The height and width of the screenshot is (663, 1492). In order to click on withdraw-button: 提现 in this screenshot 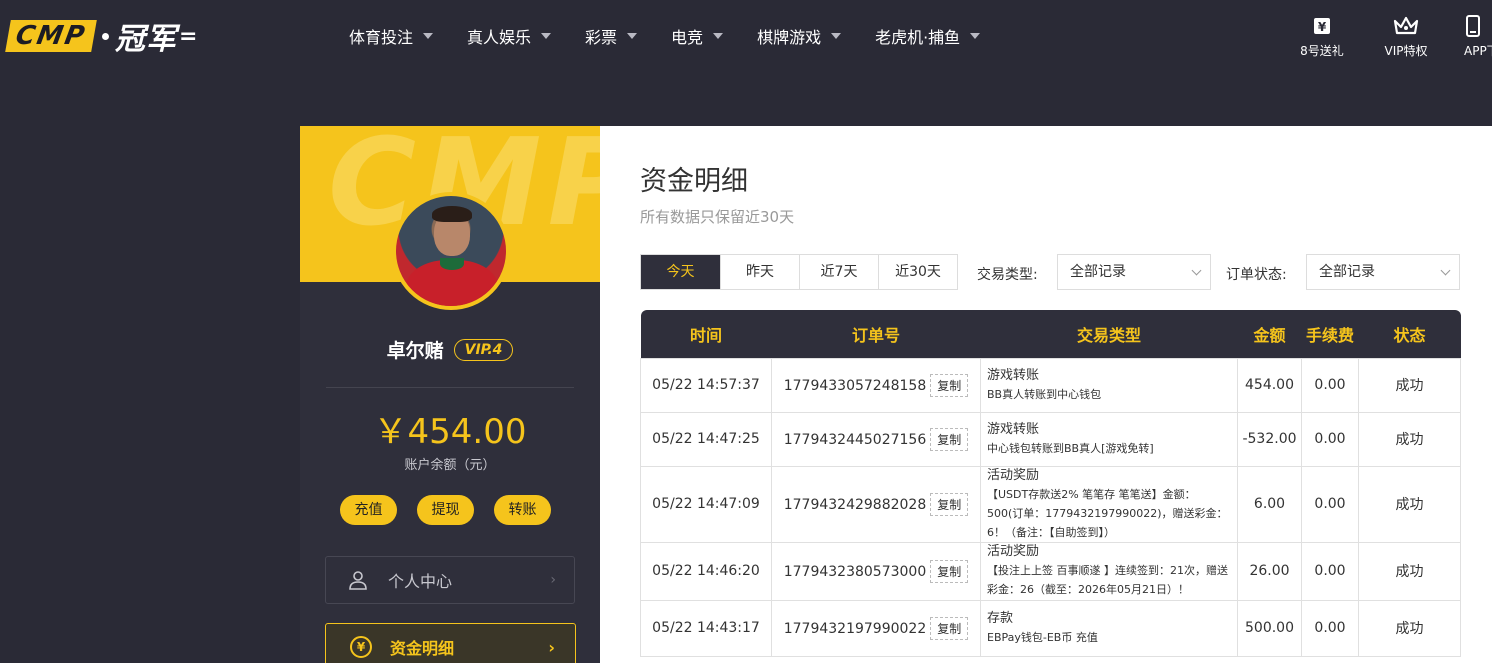, I will do `click(445, 510)`.